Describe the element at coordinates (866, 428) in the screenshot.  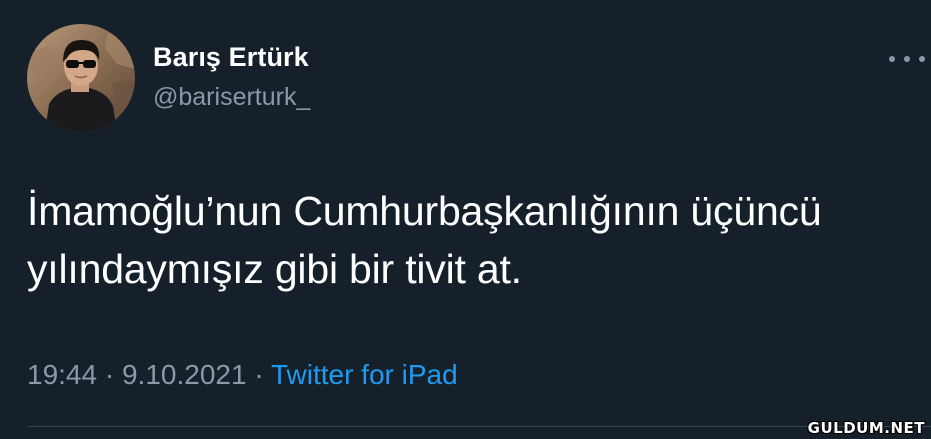
I see `watermark: GULDUM.NET` at that location.